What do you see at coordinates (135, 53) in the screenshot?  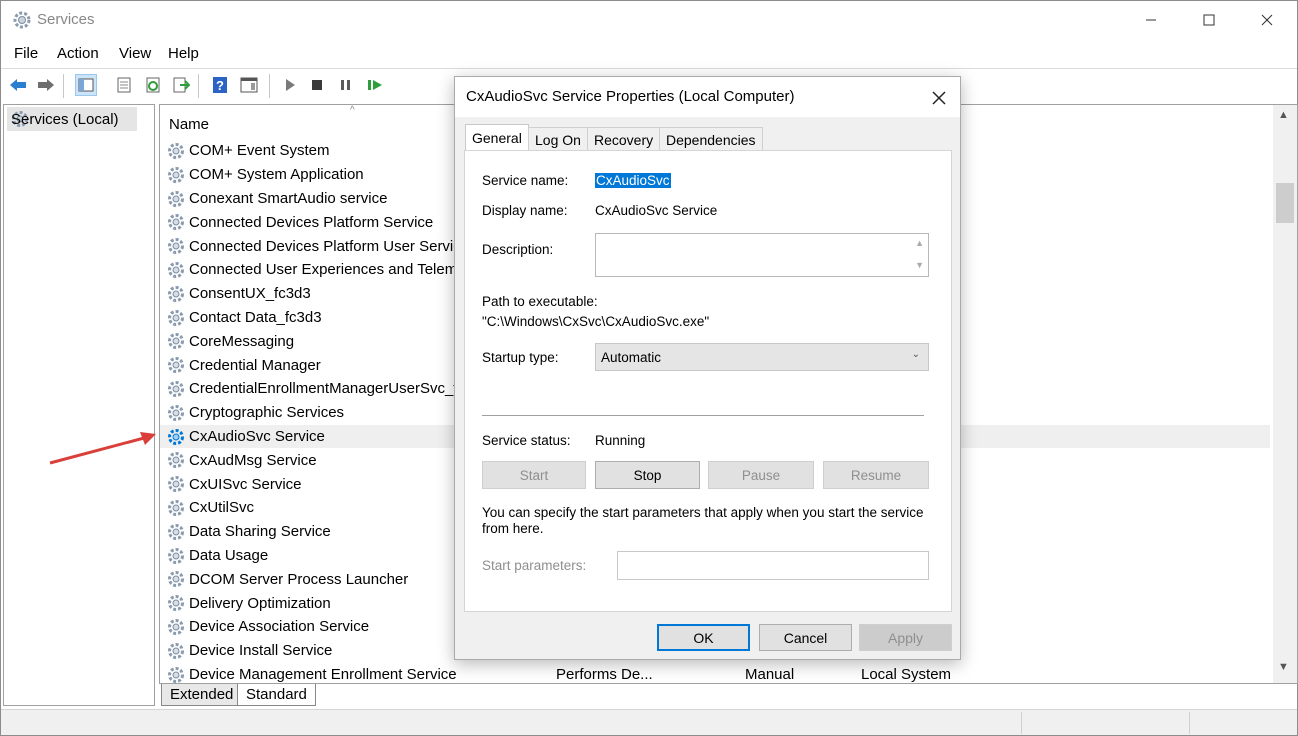 I see `menu-view: View` at bounding box center [135, 53].